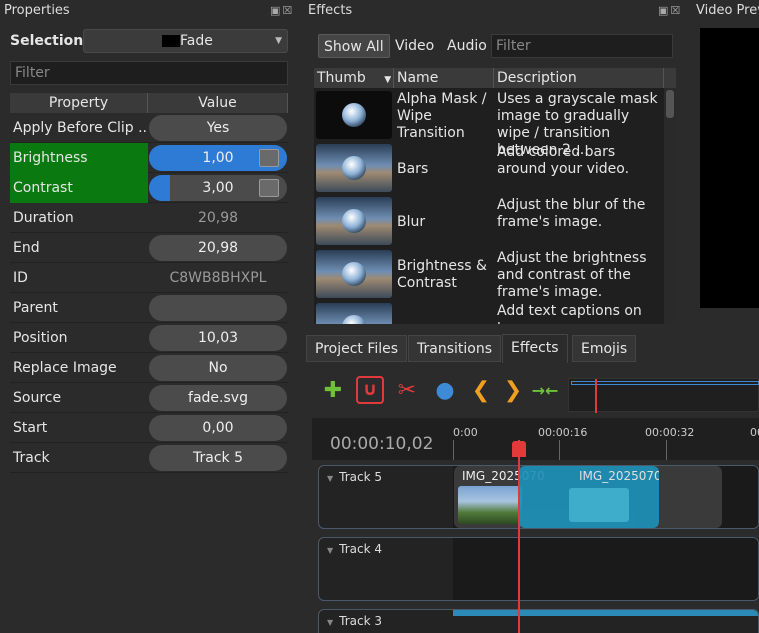 This screenshot has width=759, height=633. What do you see at coordinates (670, 206) in the screenshot?
I see `effects-scrollbar` at bounding box center [670, 206].